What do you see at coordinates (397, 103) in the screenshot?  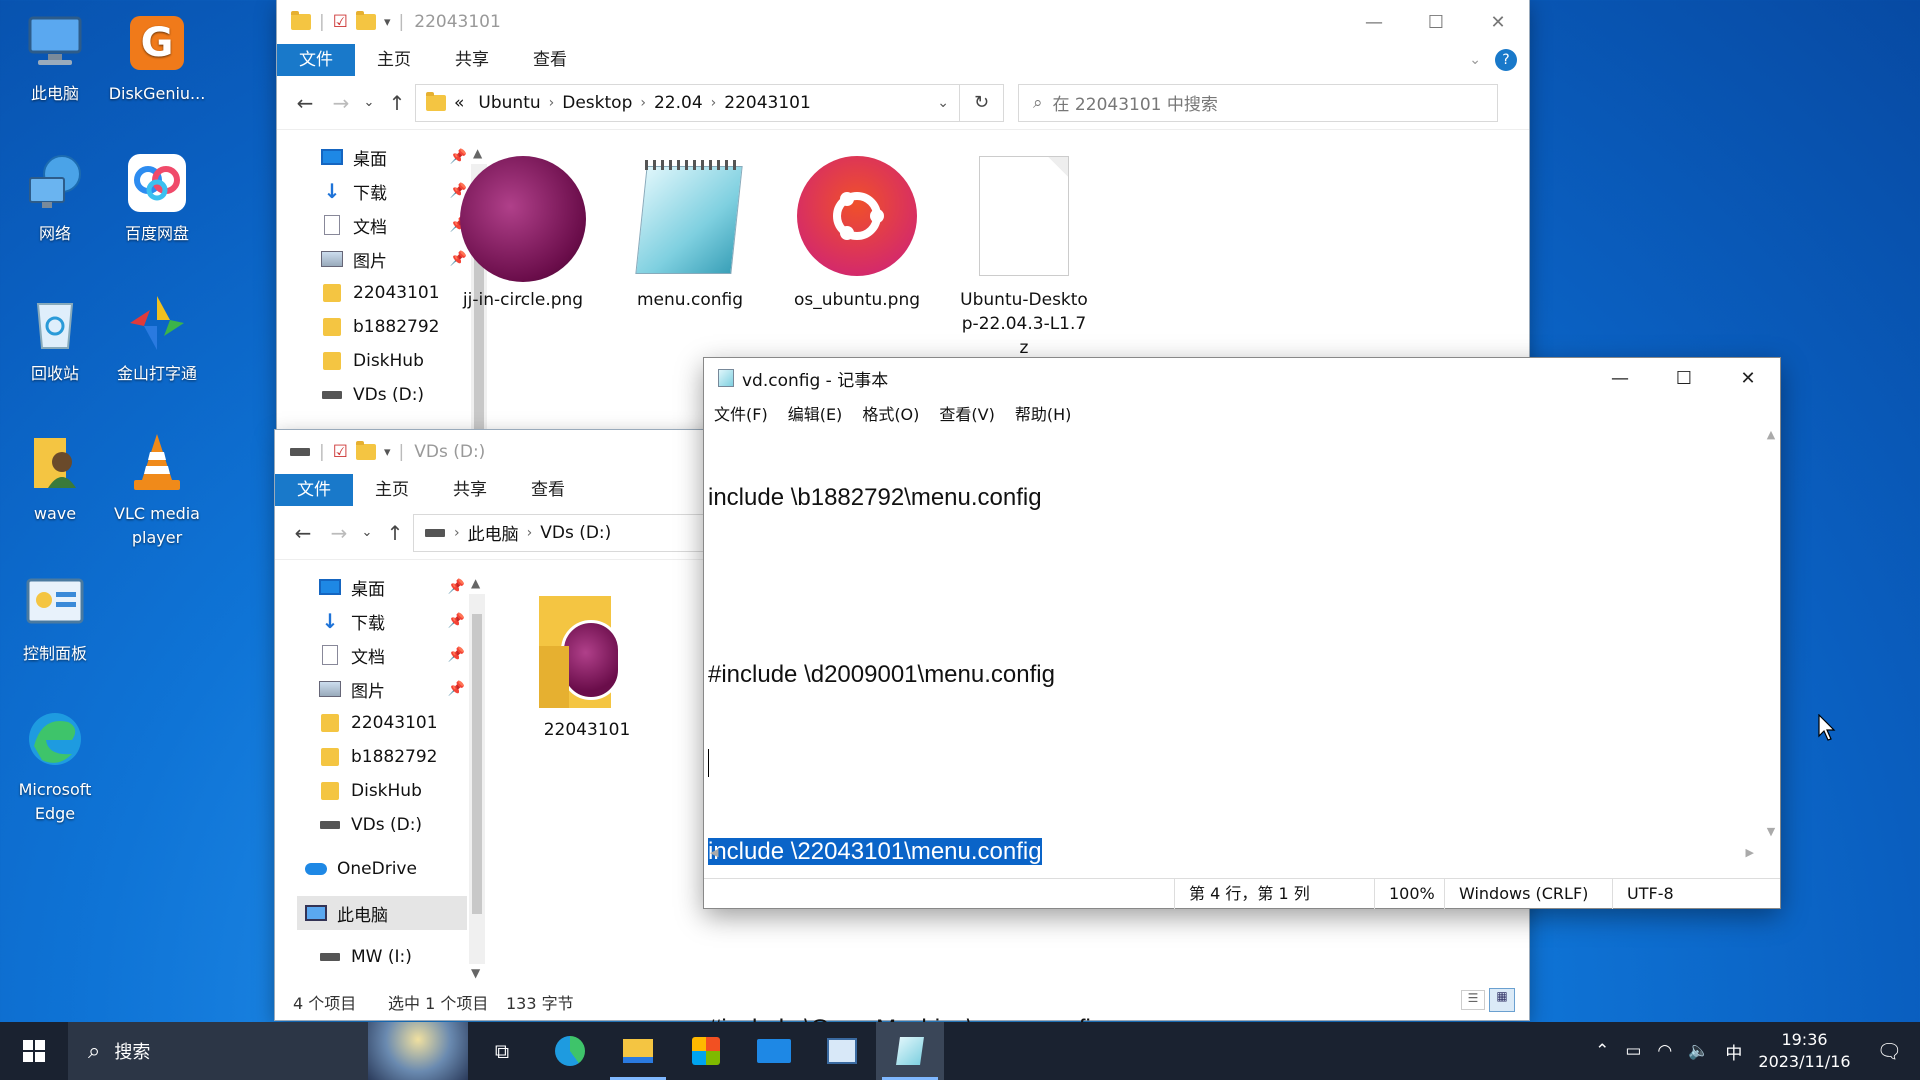 I see `up-button: ↑` at bounding box center [397, 103].